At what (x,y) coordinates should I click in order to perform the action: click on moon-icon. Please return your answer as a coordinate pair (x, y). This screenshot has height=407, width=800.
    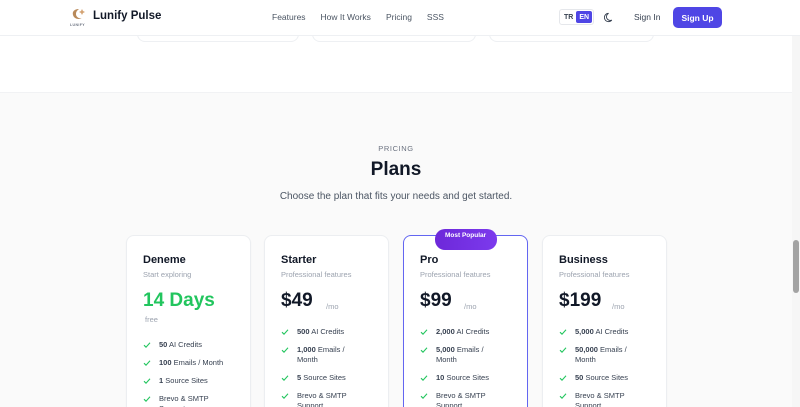
    Looking at the image, I should click on (609, 17).